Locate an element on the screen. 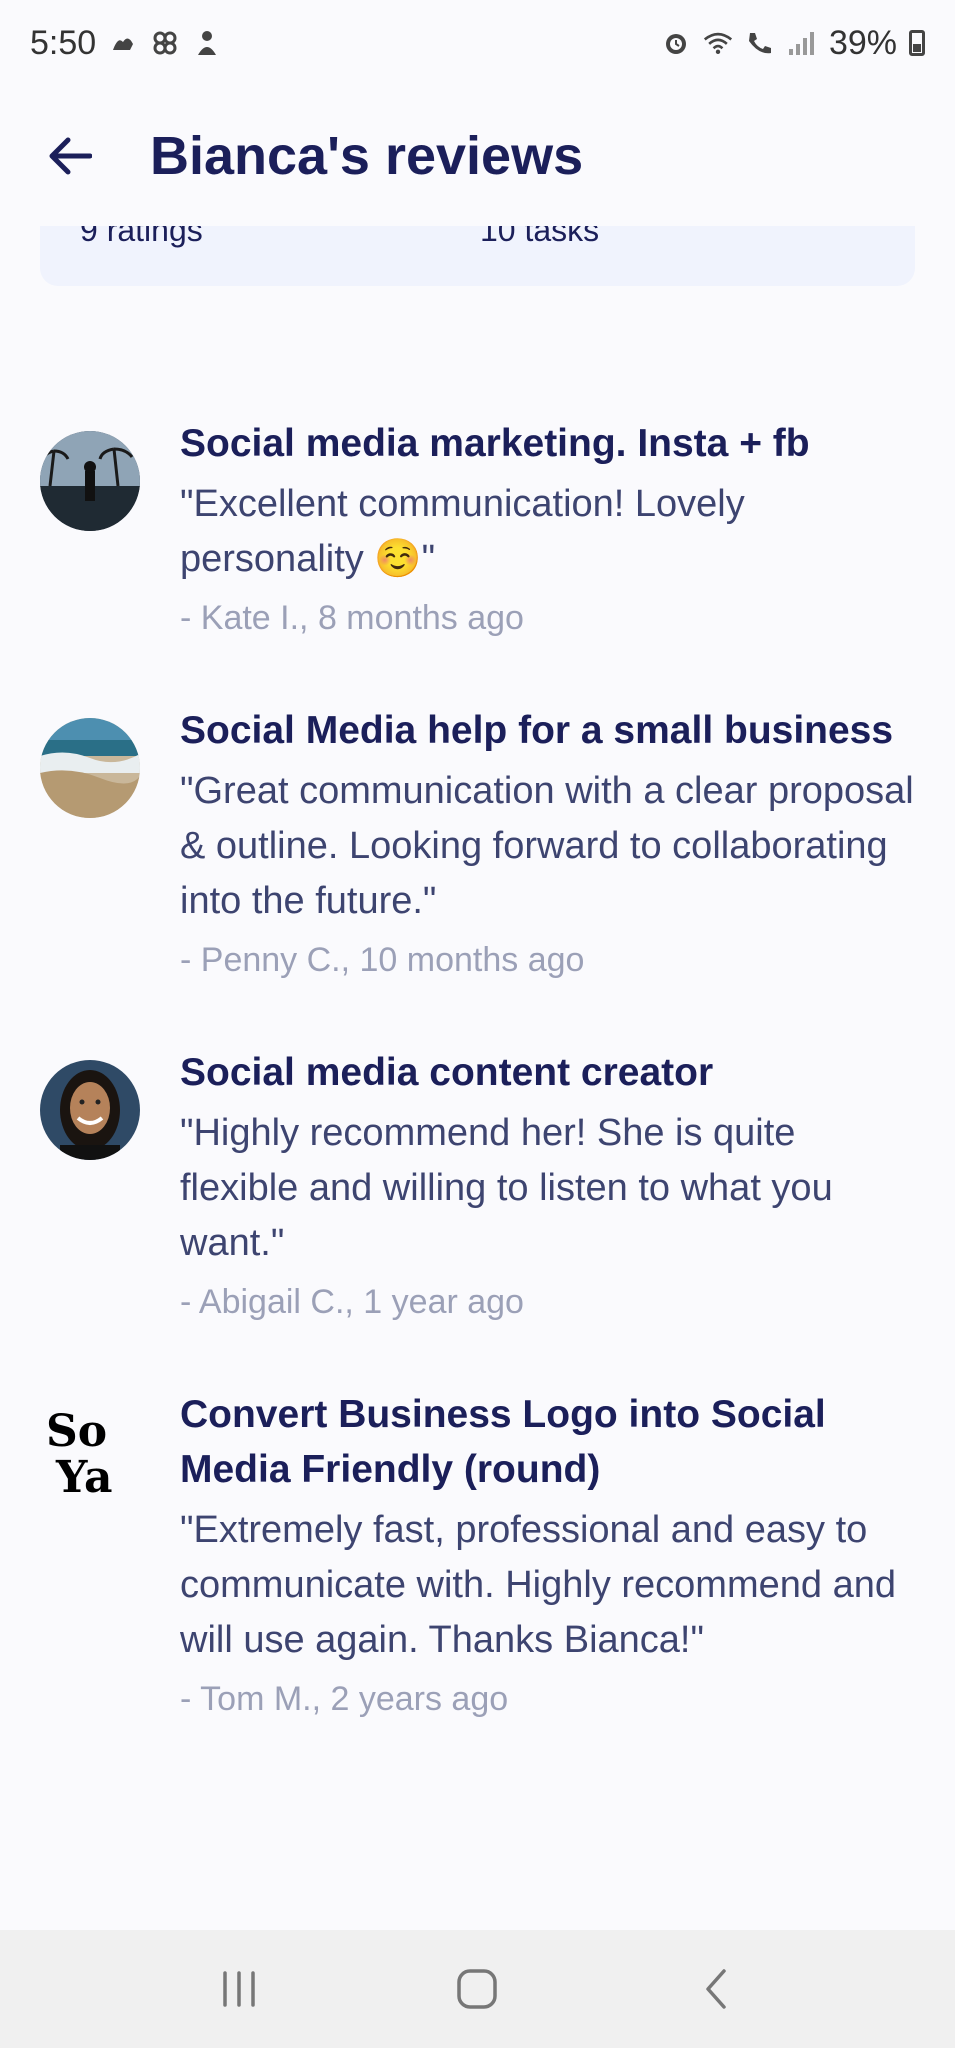 The image size is (955, 2048). ratings-count: 9 ratings is located at coordinates (141, 237).